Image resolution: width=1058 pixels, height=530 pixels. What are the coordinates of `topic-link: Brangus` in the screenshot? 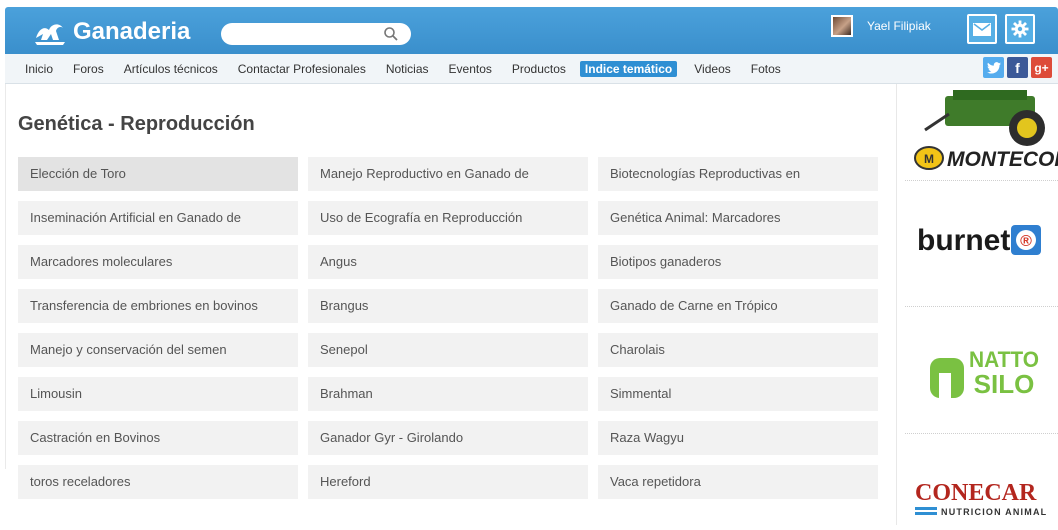 It's located at (448, 306).